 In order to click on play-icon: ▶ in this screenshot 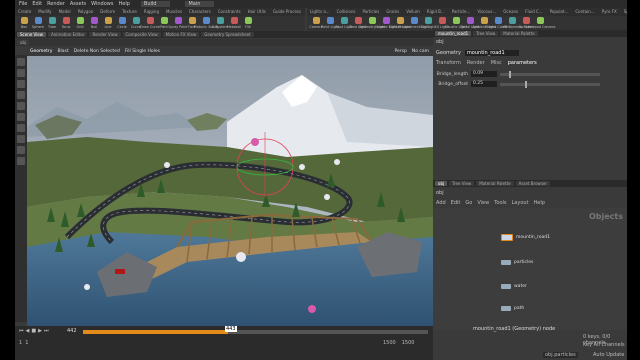, I will do `click(40, 331)`.